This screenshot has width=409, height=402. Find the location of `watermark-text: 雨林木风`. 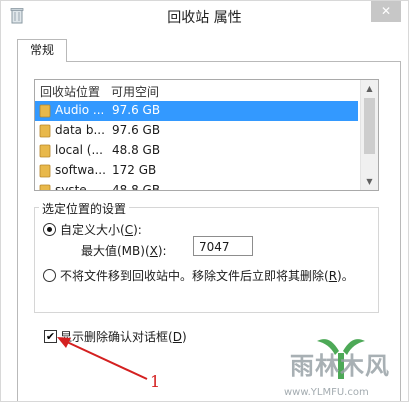

watermark-text: 雨林木风 is located at coordinates (340, 366).